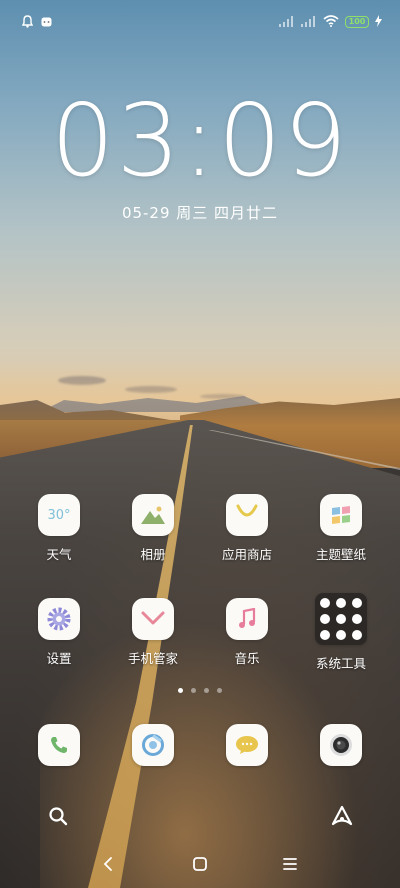  I want to click on app-label: 设置, so click(59, 658).